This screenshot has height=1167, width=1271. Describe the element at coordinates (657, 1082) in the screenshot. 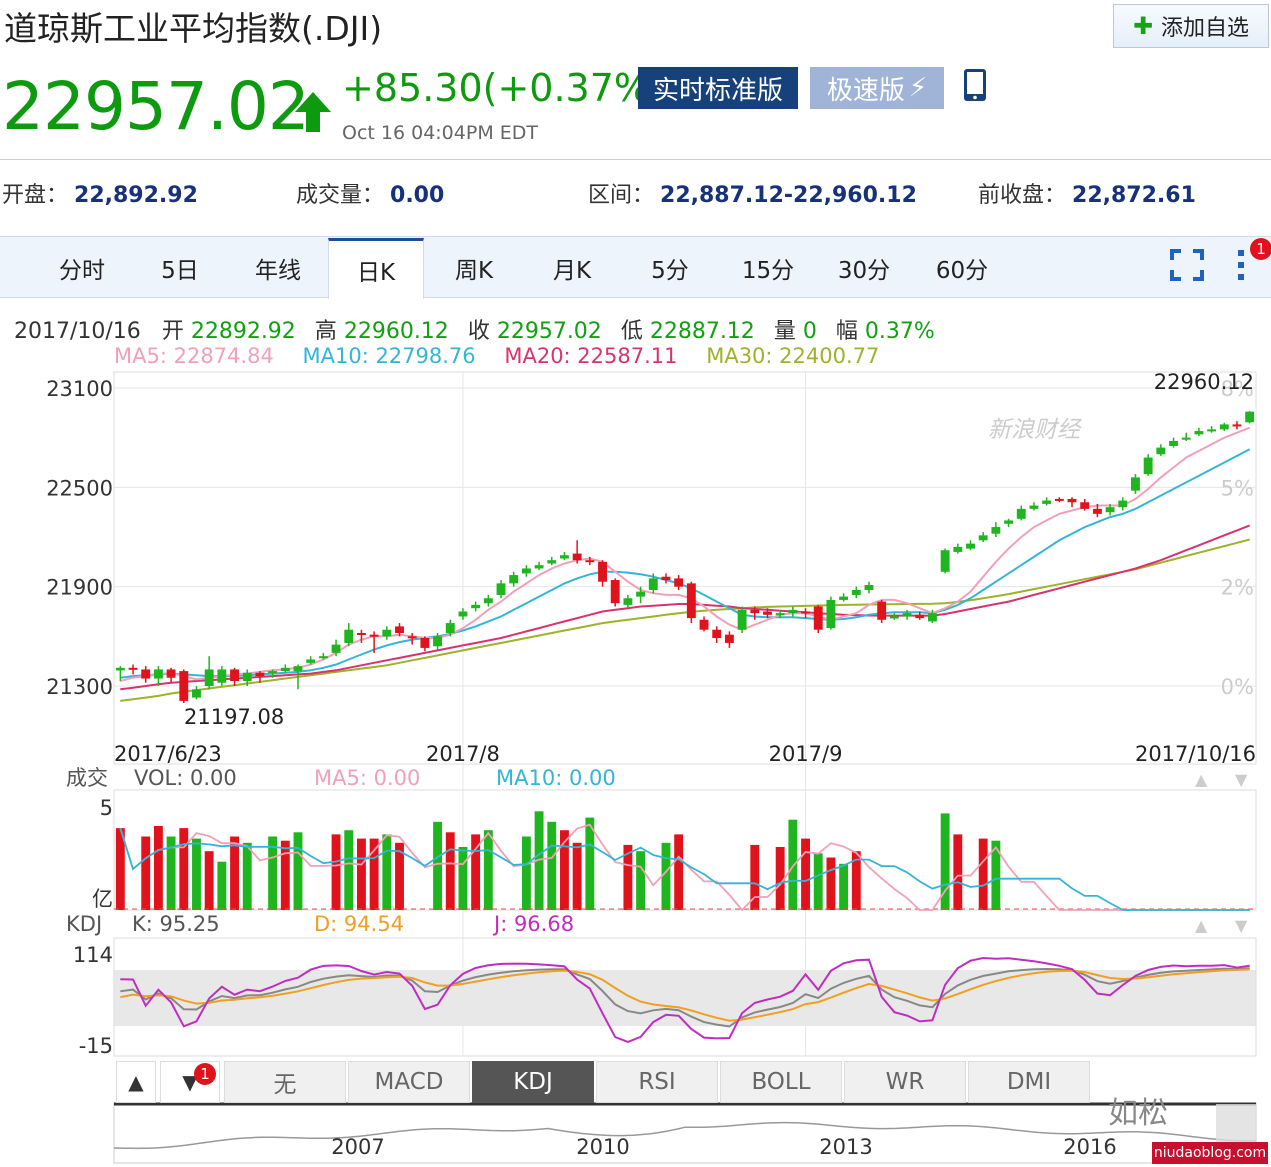

I see `indicator-tab-rsi: RSI` at that location.